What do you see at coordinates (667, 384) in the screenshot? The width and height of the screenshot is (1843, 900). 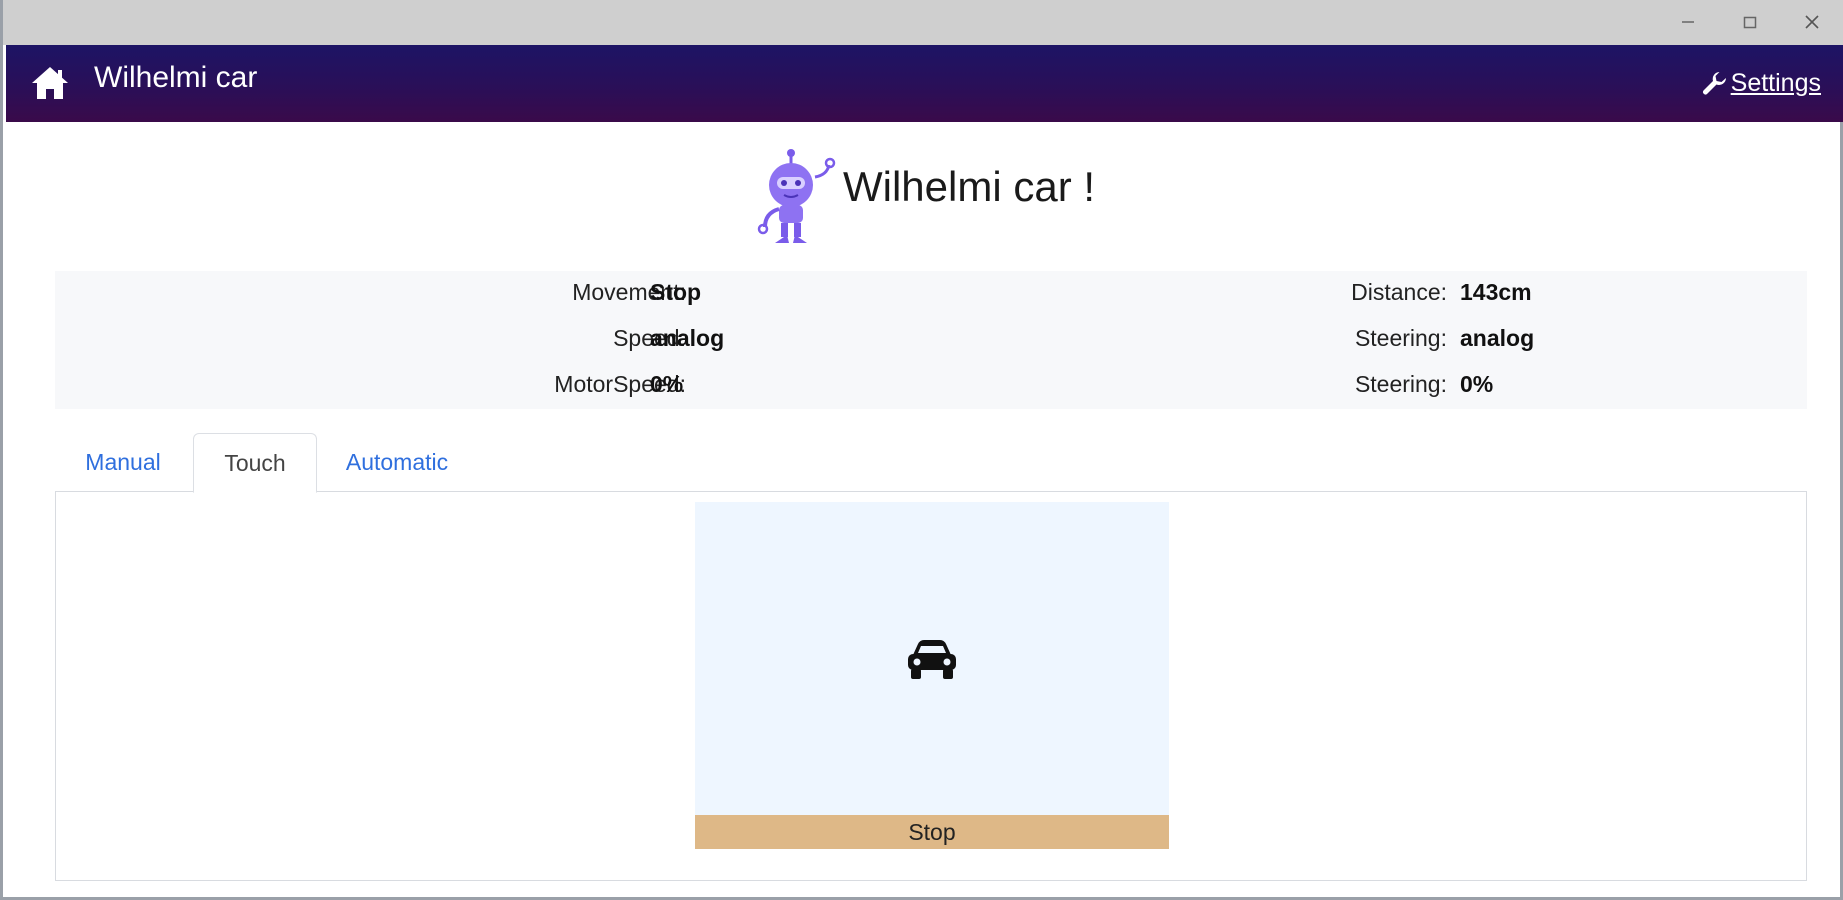 I see `motor-speed-value: 0%` at bounding box center [667, 384].